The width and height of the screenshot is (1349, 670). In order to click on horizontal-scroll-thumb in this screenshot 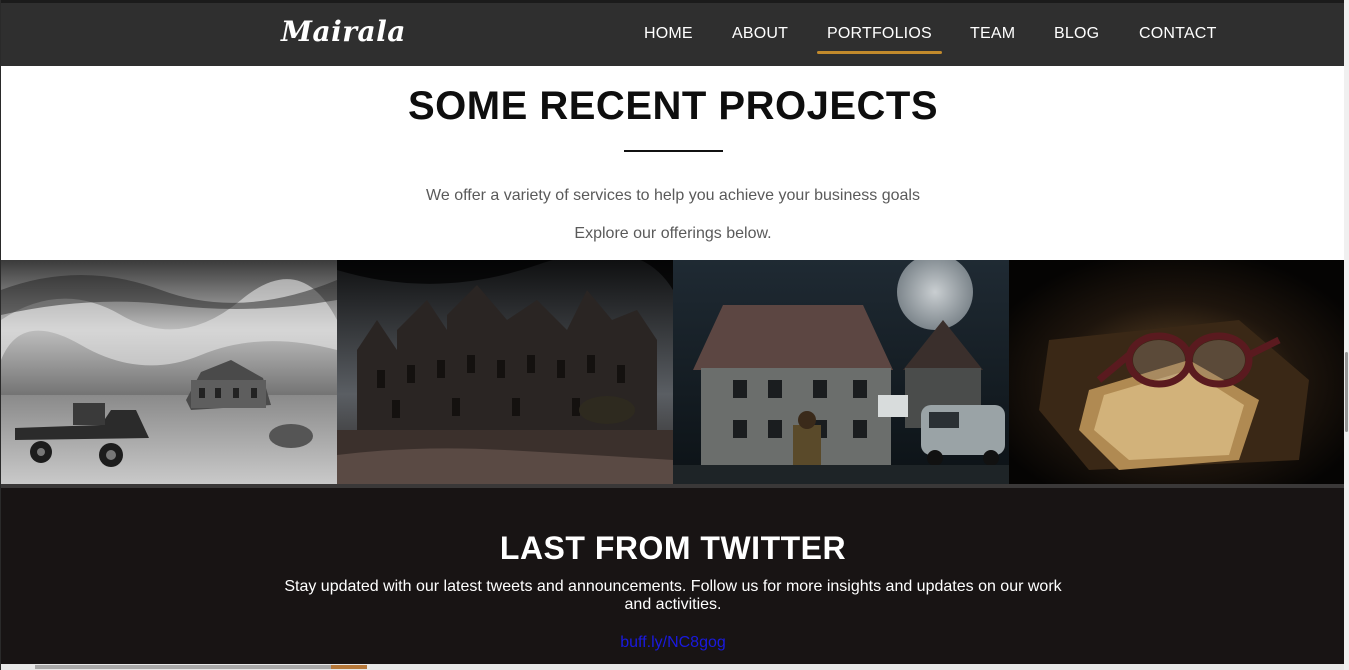, I will do `click(185, 667)`.